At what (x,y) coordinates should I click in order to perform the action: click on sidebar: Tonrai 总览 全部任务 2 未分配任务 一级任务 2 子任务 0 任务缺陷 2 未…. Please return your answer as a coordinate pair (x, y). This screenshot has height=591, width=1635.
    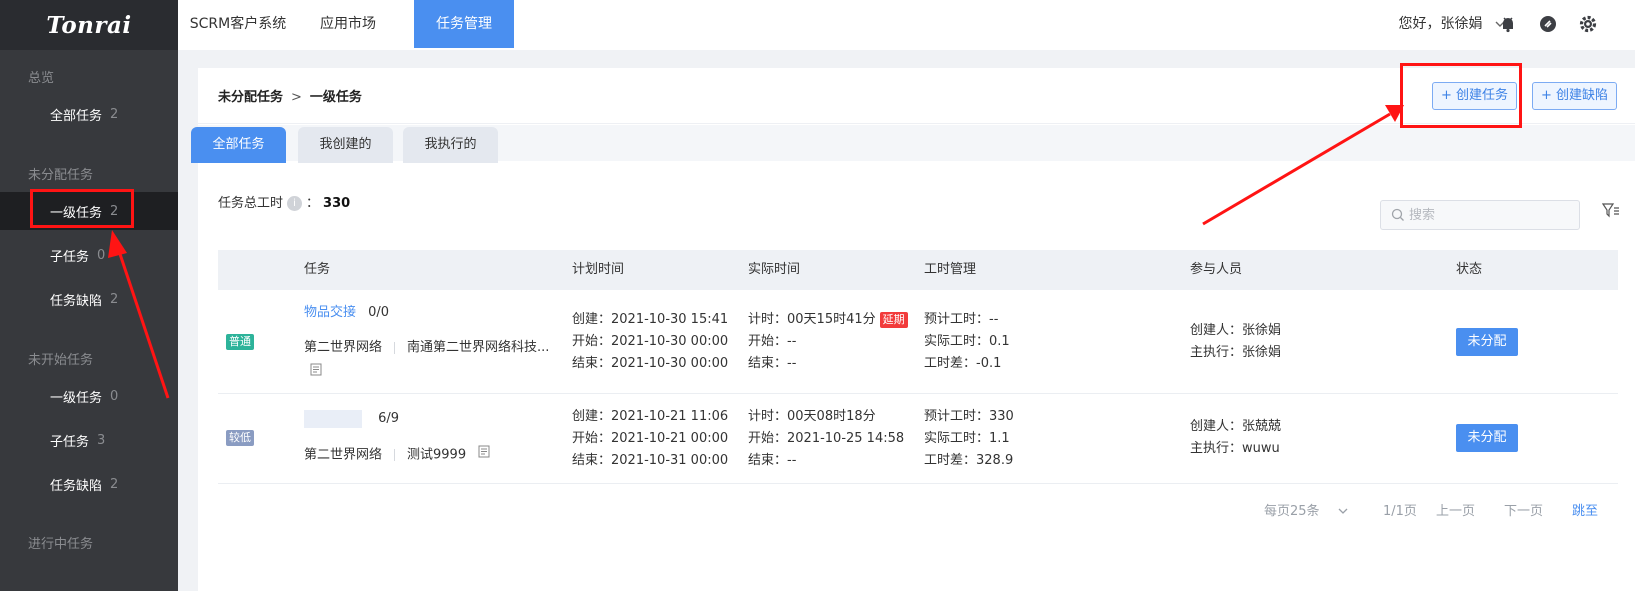
    Looking at the image, I should click on (89, 295).